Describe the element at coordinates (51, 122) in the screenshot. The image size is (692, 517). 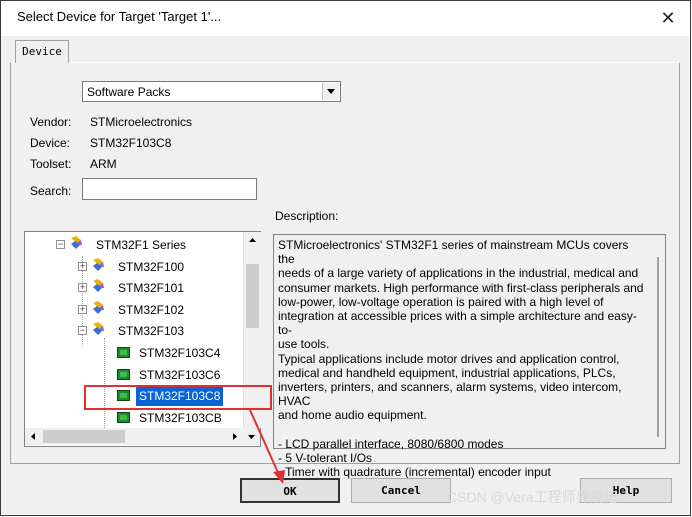
I see `vendor-label: Vendor:` at that location.